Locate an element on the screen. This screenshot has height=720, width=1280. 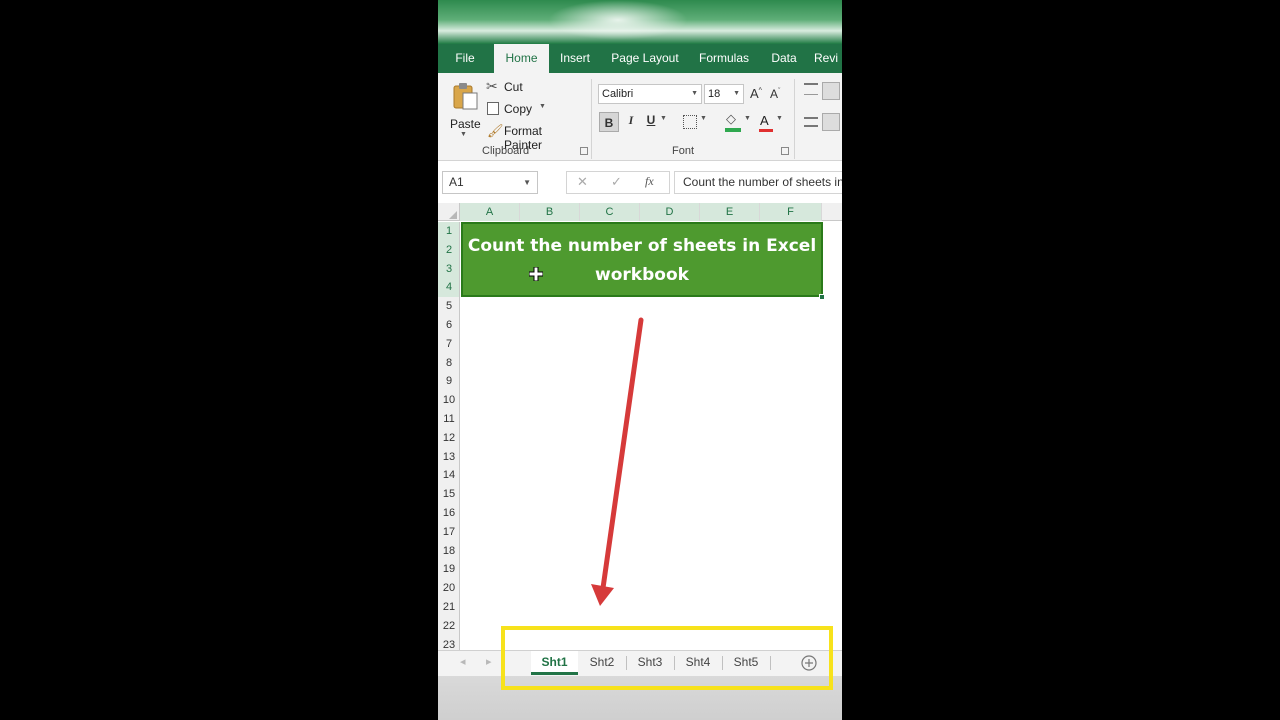
font-color-button: A is located at coordinates (767, 122).